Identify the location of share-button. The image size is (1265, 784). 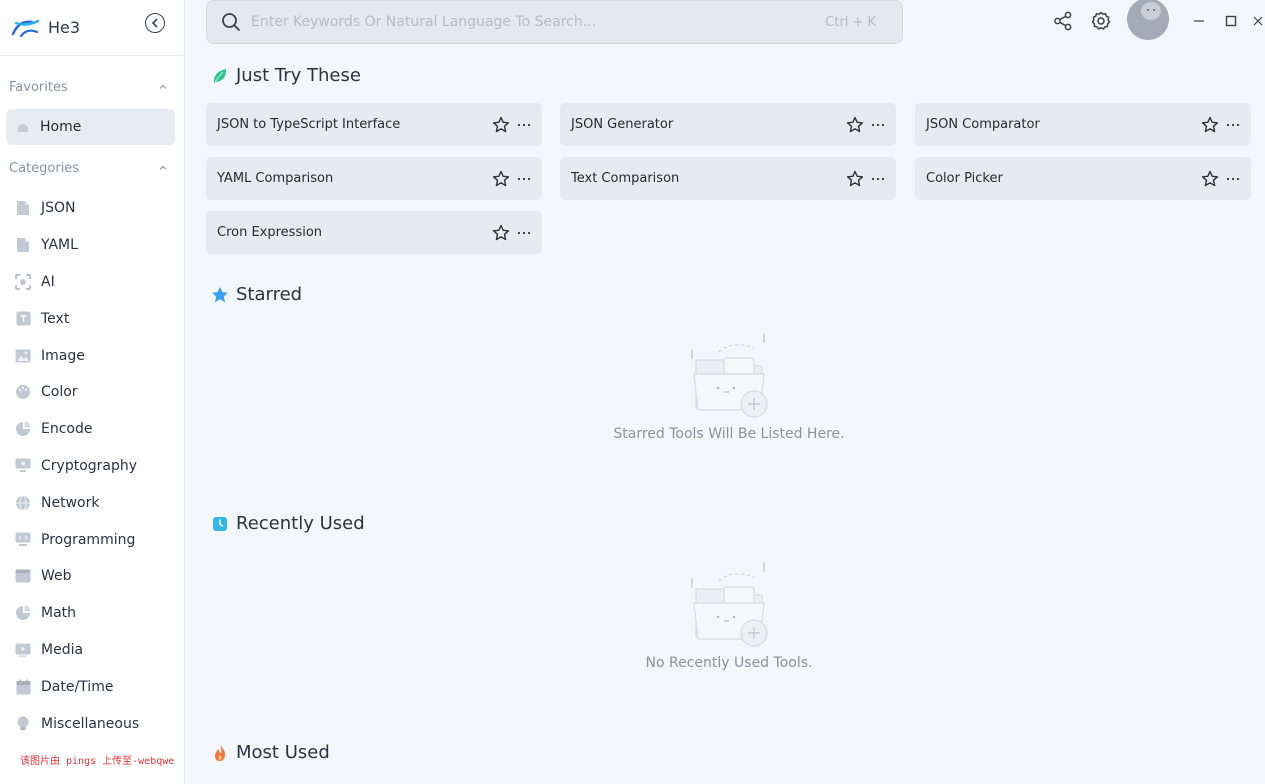
(1063, 21).